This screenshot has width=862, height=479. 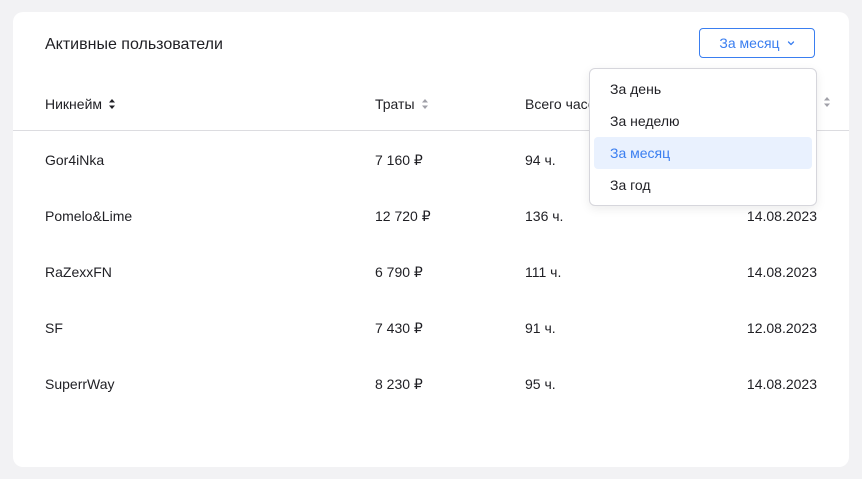 I want to click on cell-spending: 6 790 ₽, so click(x=399, y=272).